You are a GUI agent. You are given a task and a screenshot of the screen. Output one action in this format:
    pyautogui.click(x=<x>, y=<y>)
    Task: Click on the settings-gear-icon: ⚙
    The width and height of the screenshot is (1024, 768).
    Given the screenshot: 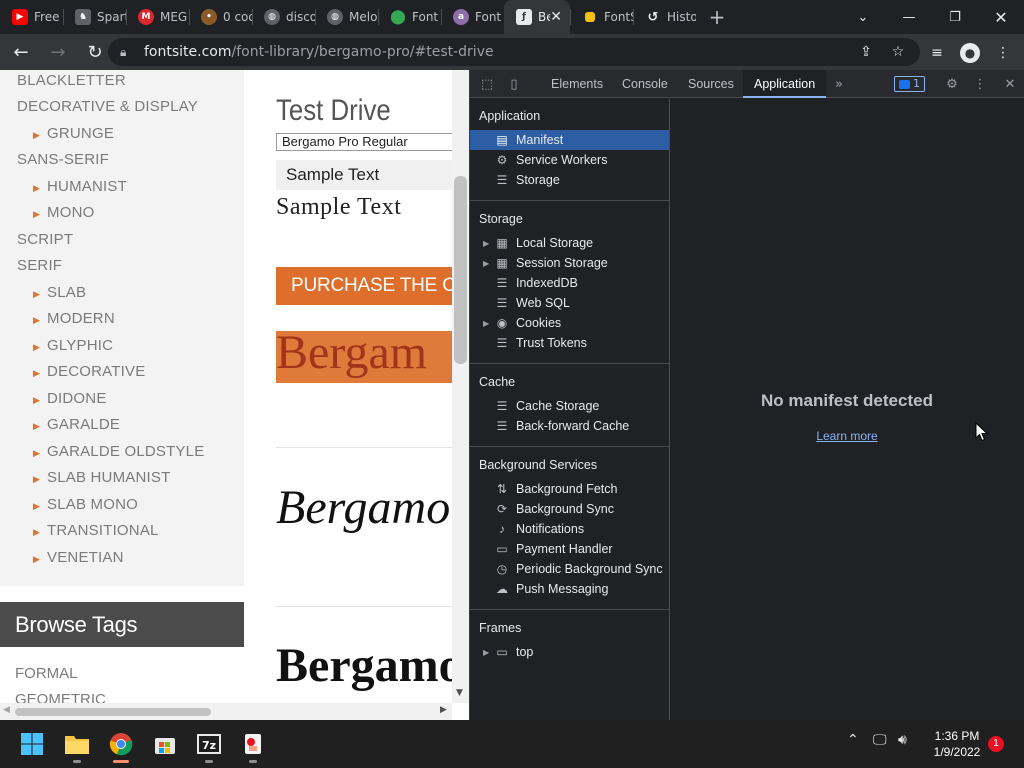 What is the action you would take?
    pyautogui.click(x=952, y=84)
    